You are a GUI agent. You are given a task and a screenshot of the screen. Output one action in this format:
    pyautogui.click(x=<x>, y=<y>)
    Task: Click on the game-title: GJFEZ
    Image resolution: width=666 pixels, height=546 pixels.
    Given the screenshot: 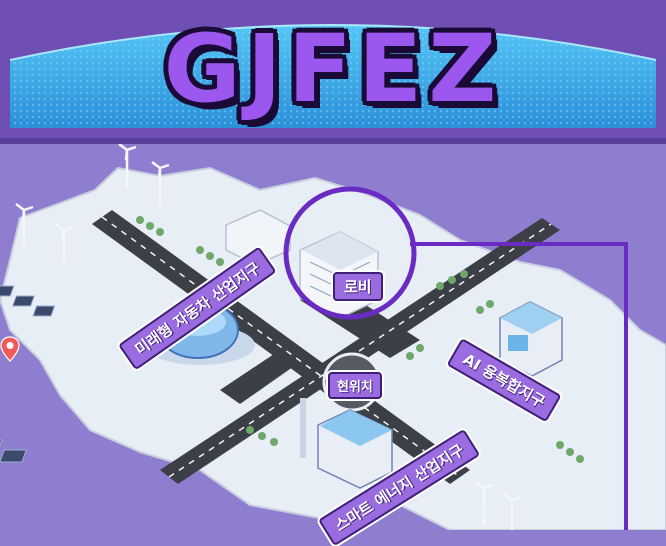 What is the action you would take?
    pyautogui.click(x=333, y=69)
    